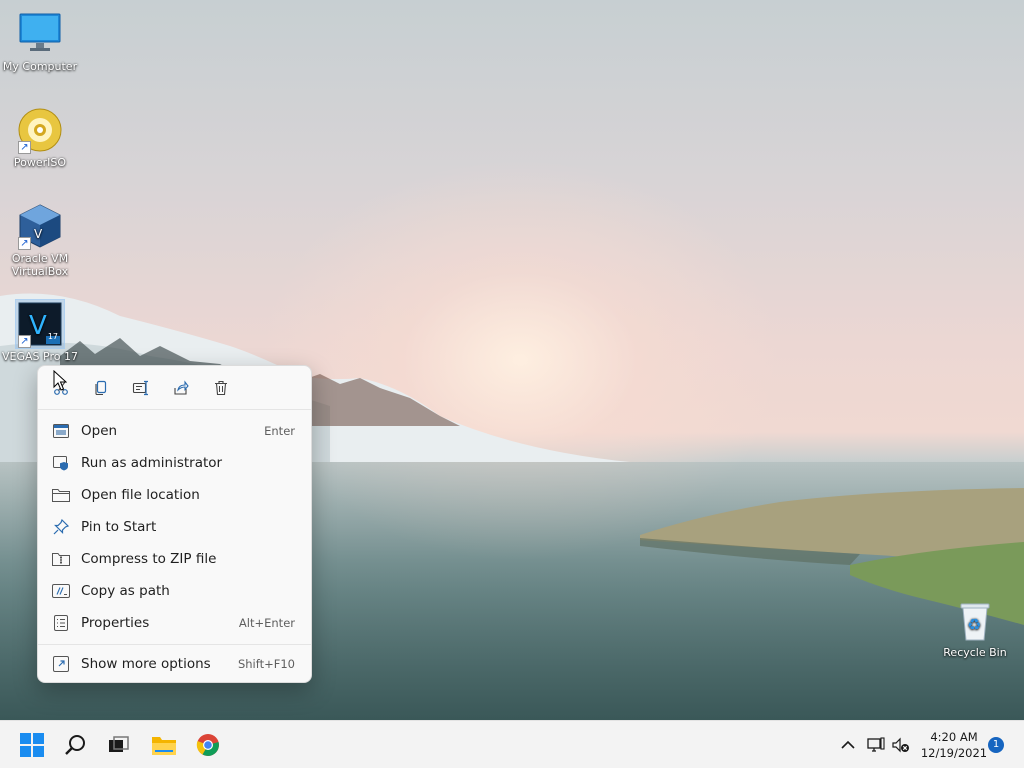 The width and height of the screenshot is (1024, 768). I want to click on chrome-button, so click(208, 745).